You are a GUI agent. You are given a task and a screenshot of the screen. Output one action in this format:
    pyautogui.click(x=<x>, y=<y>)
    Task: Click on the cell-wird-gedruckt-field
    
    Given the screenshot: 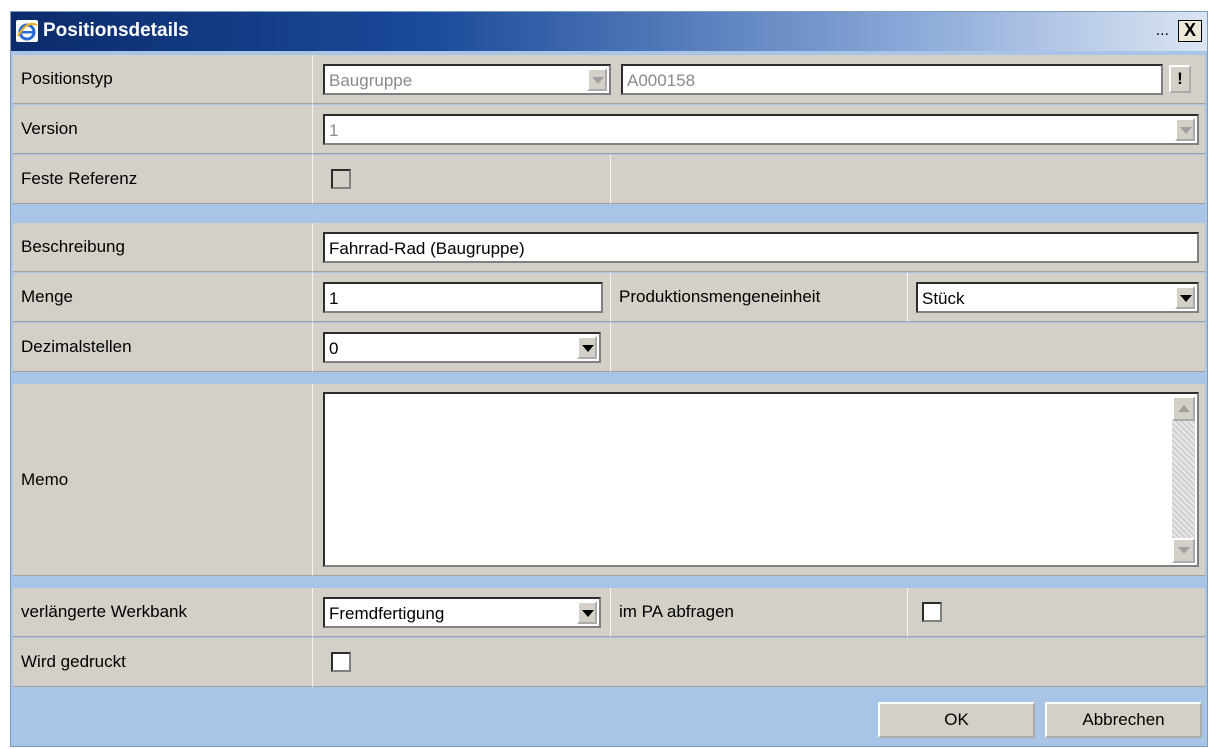 What is the action you would take?
    pyautogui.click(x=759, y=662)
    